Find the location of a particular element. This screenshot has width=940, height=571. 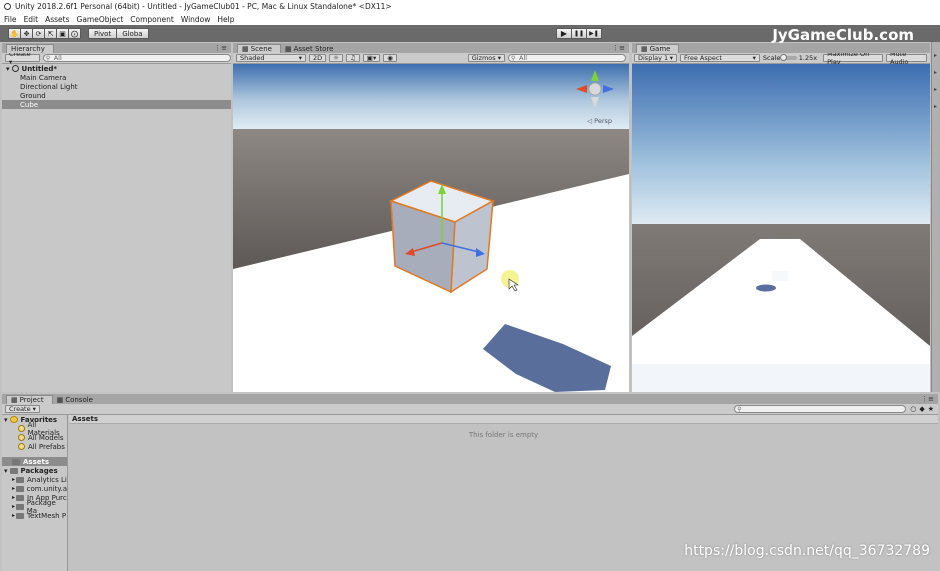

packages-folder: ▾ Packages is located at coordinates (34, 470).